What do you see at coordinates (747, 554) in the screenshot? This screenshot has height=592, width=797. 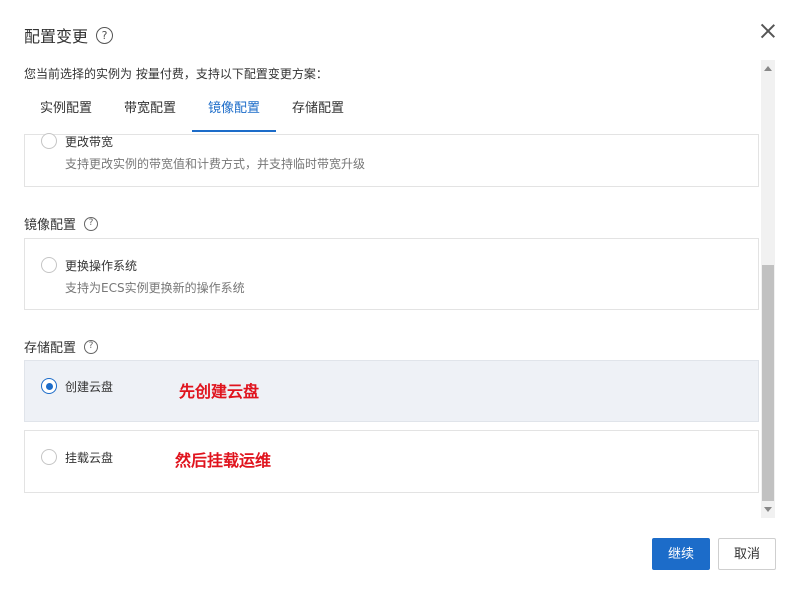 I see `cancel-button: 取消` at bounding box center [747, 554].